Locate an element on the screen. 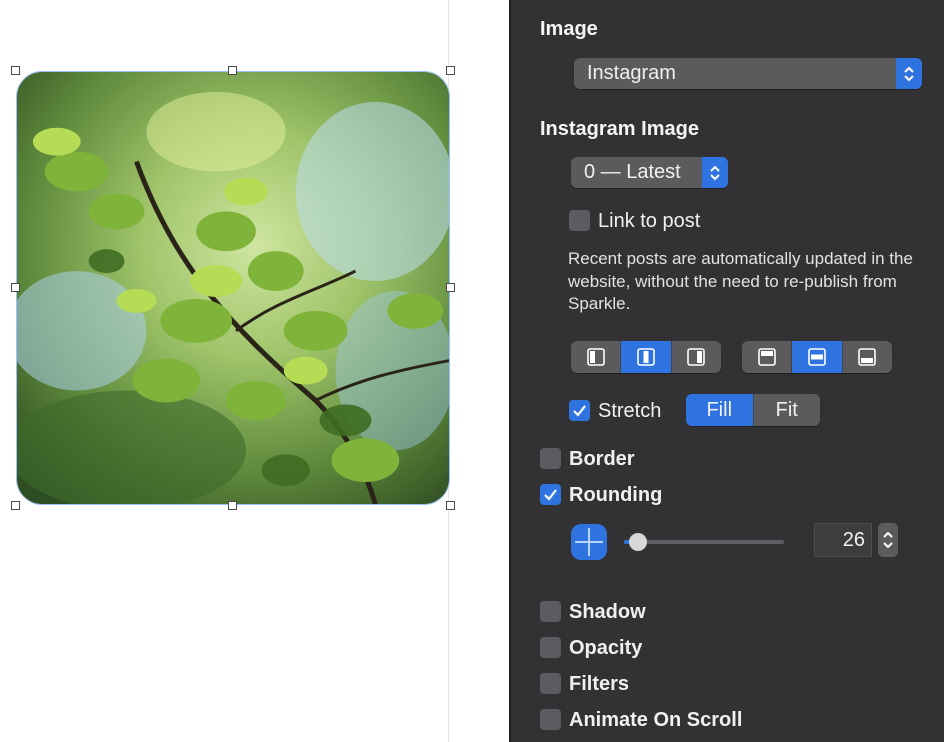  vertical-alignment-control is located at coordinates (817, 357).